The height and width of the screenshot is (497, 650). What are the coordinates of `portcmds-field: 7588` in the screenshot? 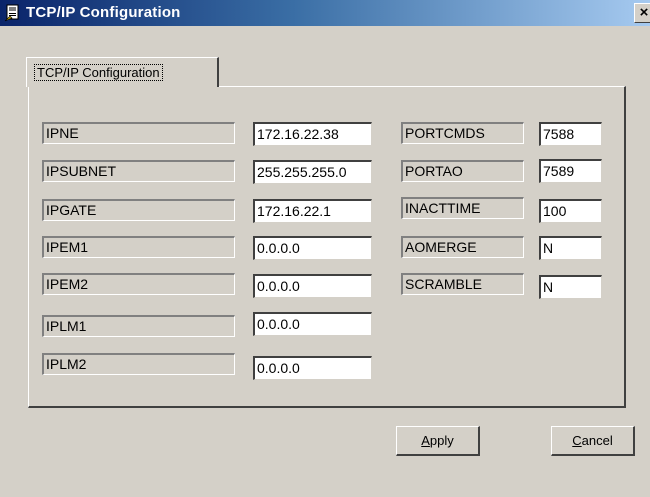 It's located at (570, 134).